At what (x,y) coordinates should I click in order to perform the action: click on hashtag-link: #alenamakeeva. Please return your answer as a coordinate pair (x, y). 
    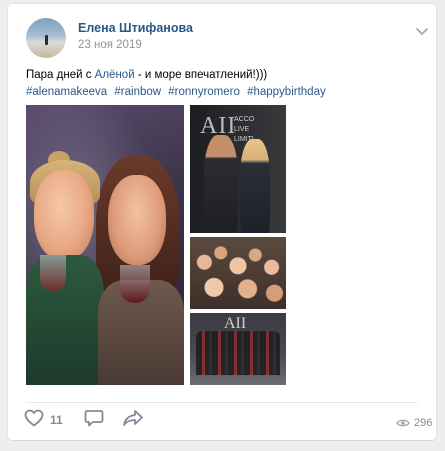
    Looking at the image, I should click on (66, 92).